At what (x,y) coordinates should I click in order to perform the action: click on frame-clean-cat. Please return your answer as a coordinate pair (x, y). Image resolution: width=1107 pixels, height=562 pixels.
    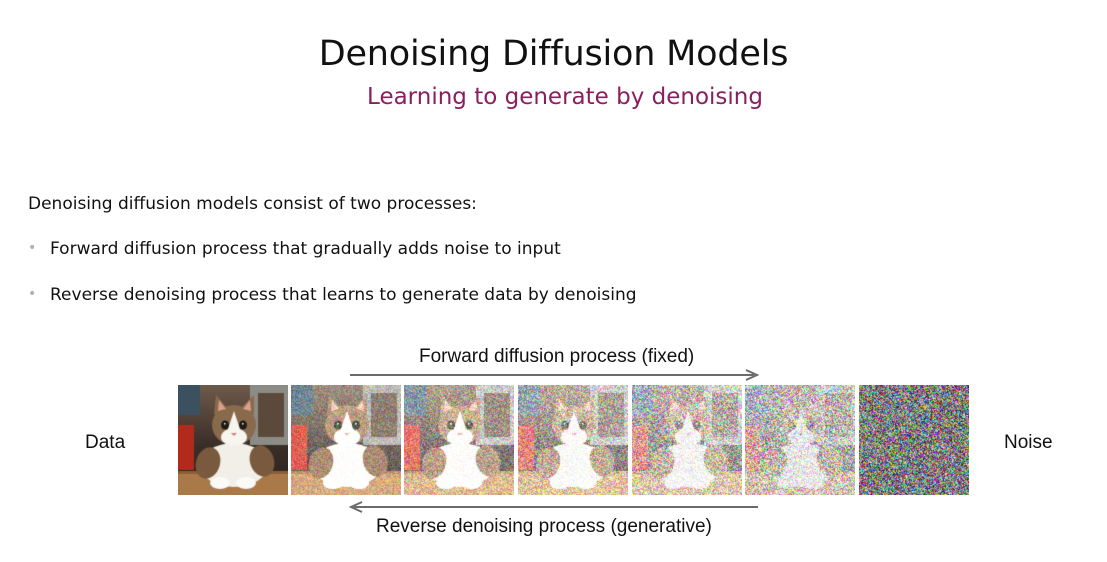
    Looking at the image, I should click on (233, 440).